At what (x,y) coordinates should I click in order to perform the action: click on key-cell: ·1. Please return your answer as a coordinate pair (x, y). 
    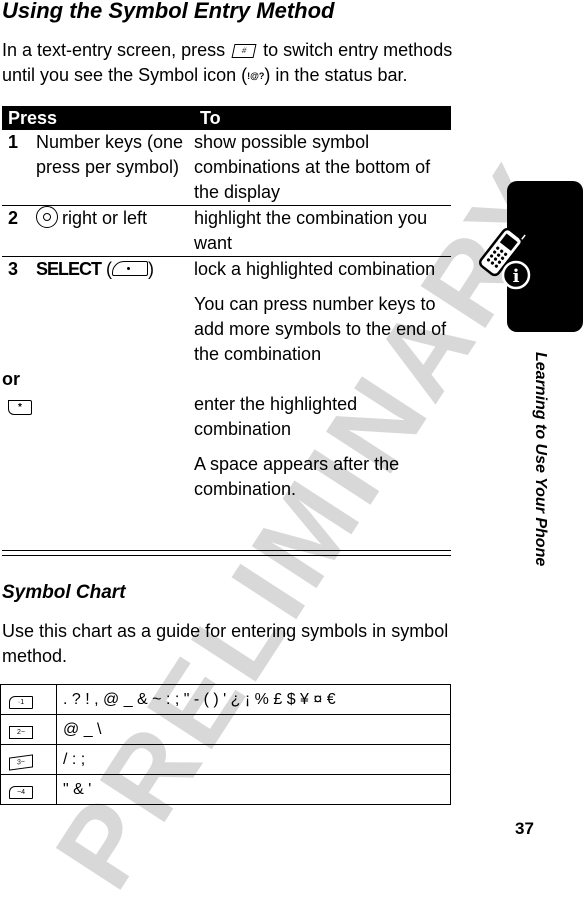
    Looking at the image, I should click on (28, 699).